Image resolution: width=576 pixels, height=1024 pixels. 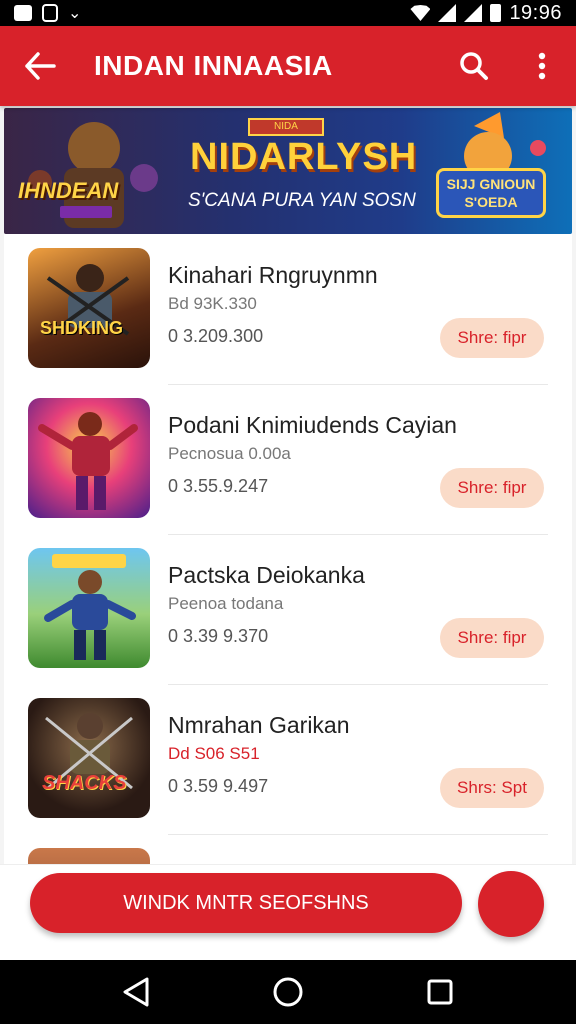 What do you see at coordinates (212, 303) in the screenshot?
I see `game-meta: Bd 93K.330` at bounding box center [212, 303].